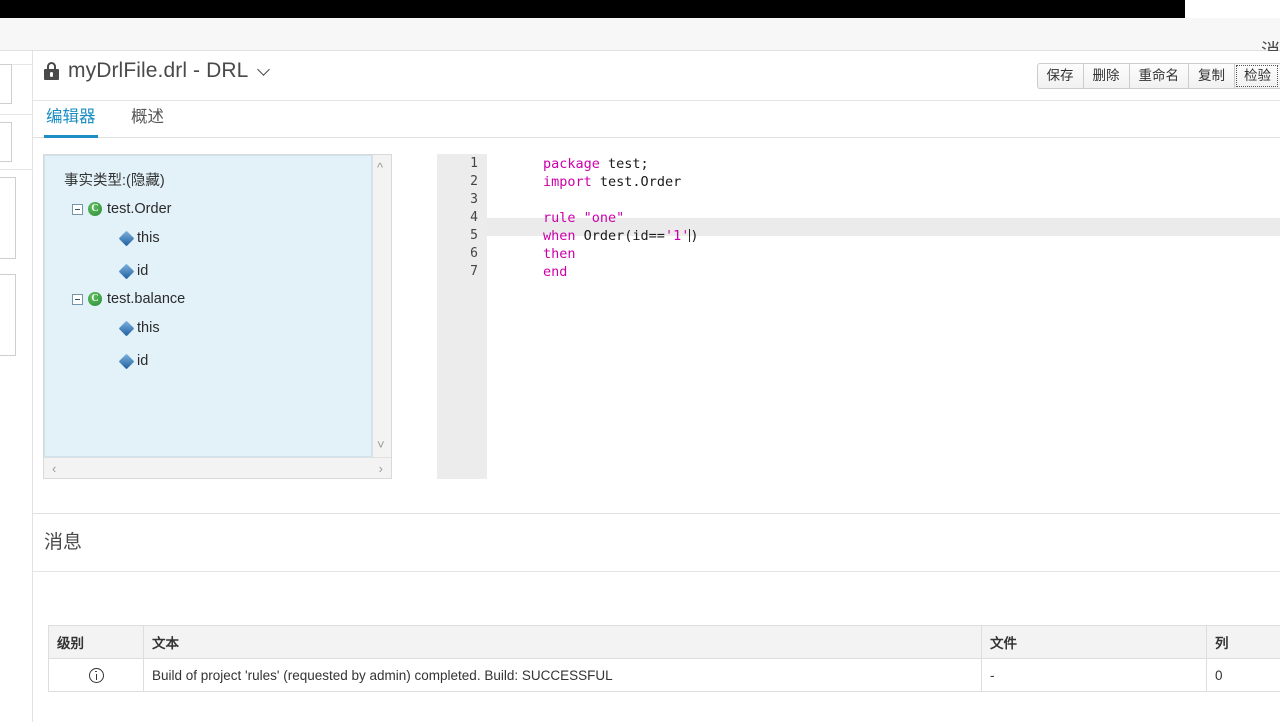 The width and height of the screenshot is (1280, 722). What do you see at coordinates (96, 642) in the screenshot?
I see `column-header-level: 级别` at bounding box center [96, 642].